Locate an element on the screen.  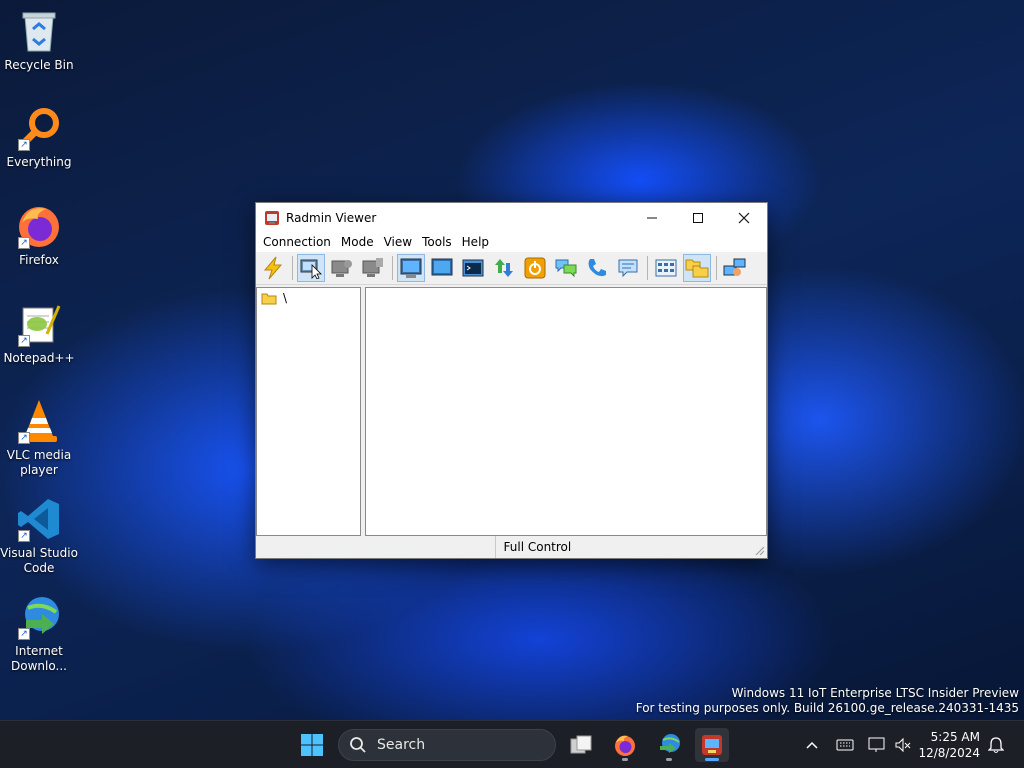
status-segment-empty is located at coordinates (376, 547).